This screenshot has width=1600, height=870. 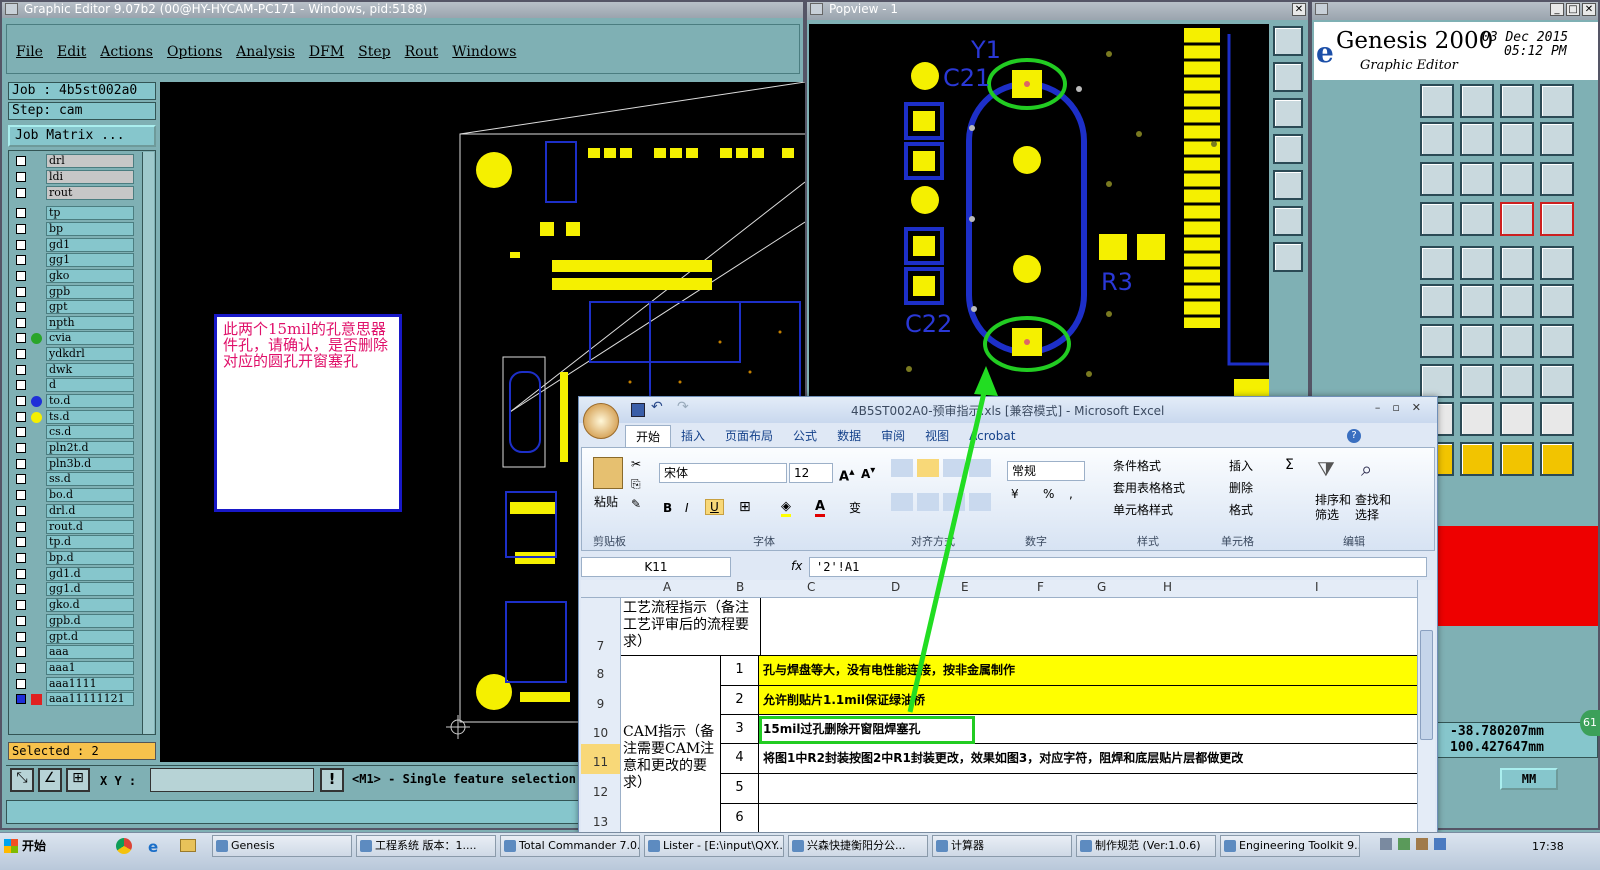 What do you see at coordinates (90, 432) in the screenshot?
I see `layer-name: cs.d` at bounding box center [90, 432].